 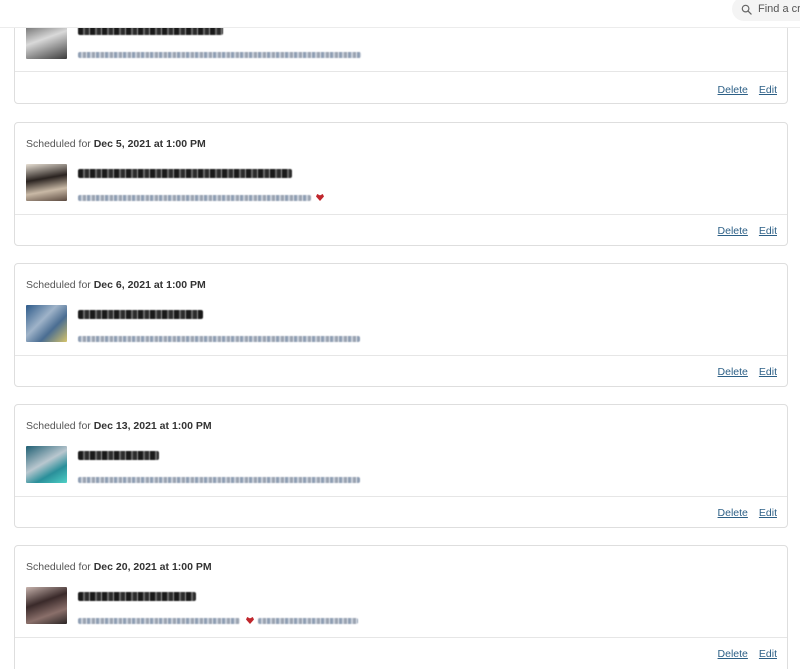 I want to click on scheduled-date: Dec 13, 2021 at 1:00 PM, so click(x=152, y=426).